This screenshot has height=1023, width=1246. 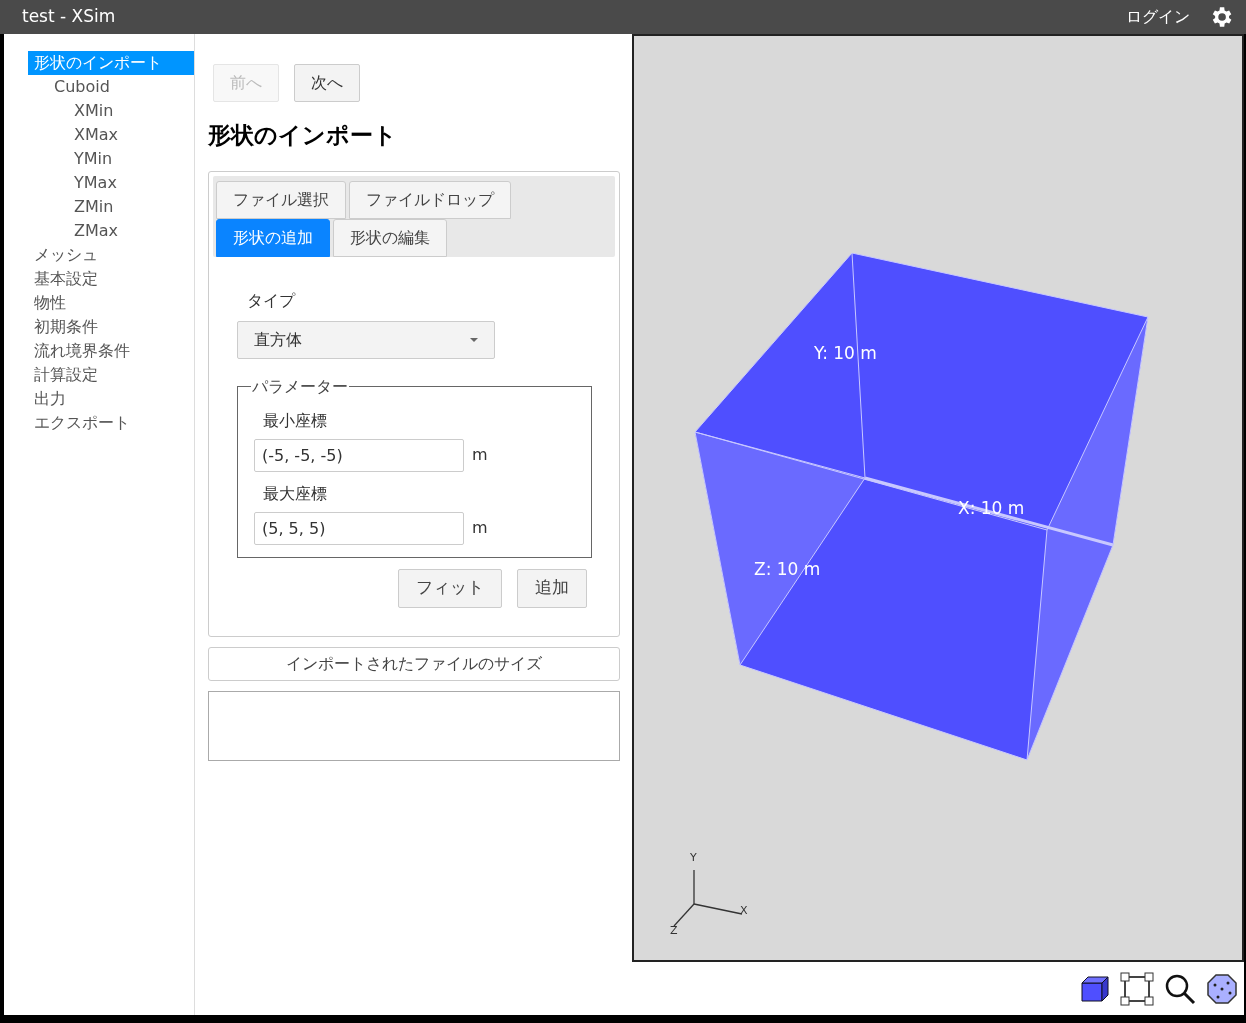 I want to click on cube-view-icon, so click(x=1095, y=988).